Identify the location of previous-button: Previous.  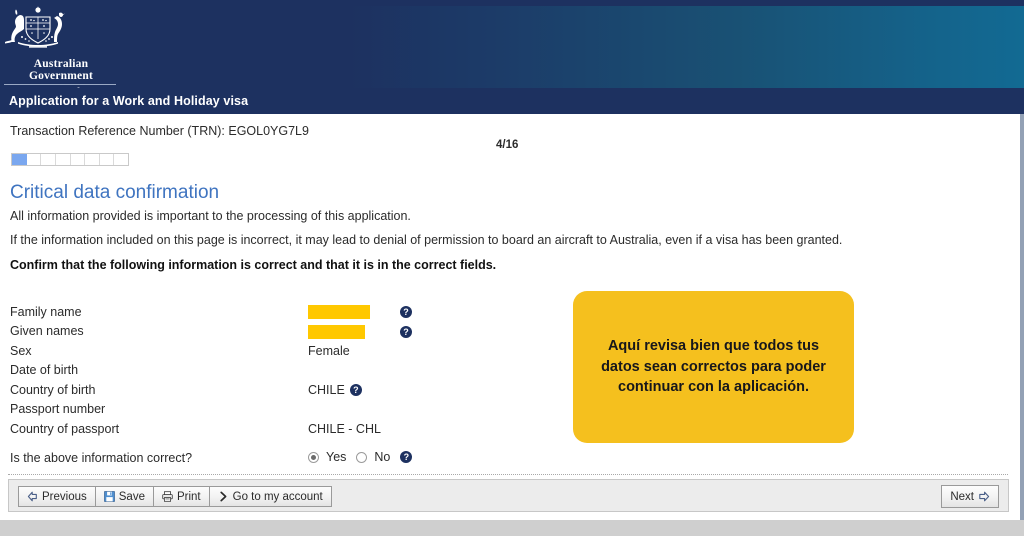
(57, 496).